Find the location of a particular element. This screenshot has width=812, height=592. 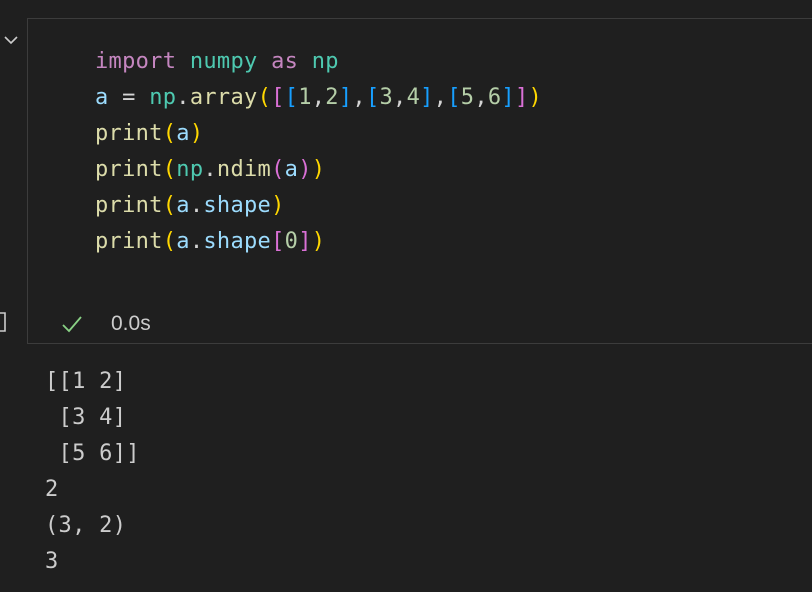

code-token: array is located at coordinates (223, 97).